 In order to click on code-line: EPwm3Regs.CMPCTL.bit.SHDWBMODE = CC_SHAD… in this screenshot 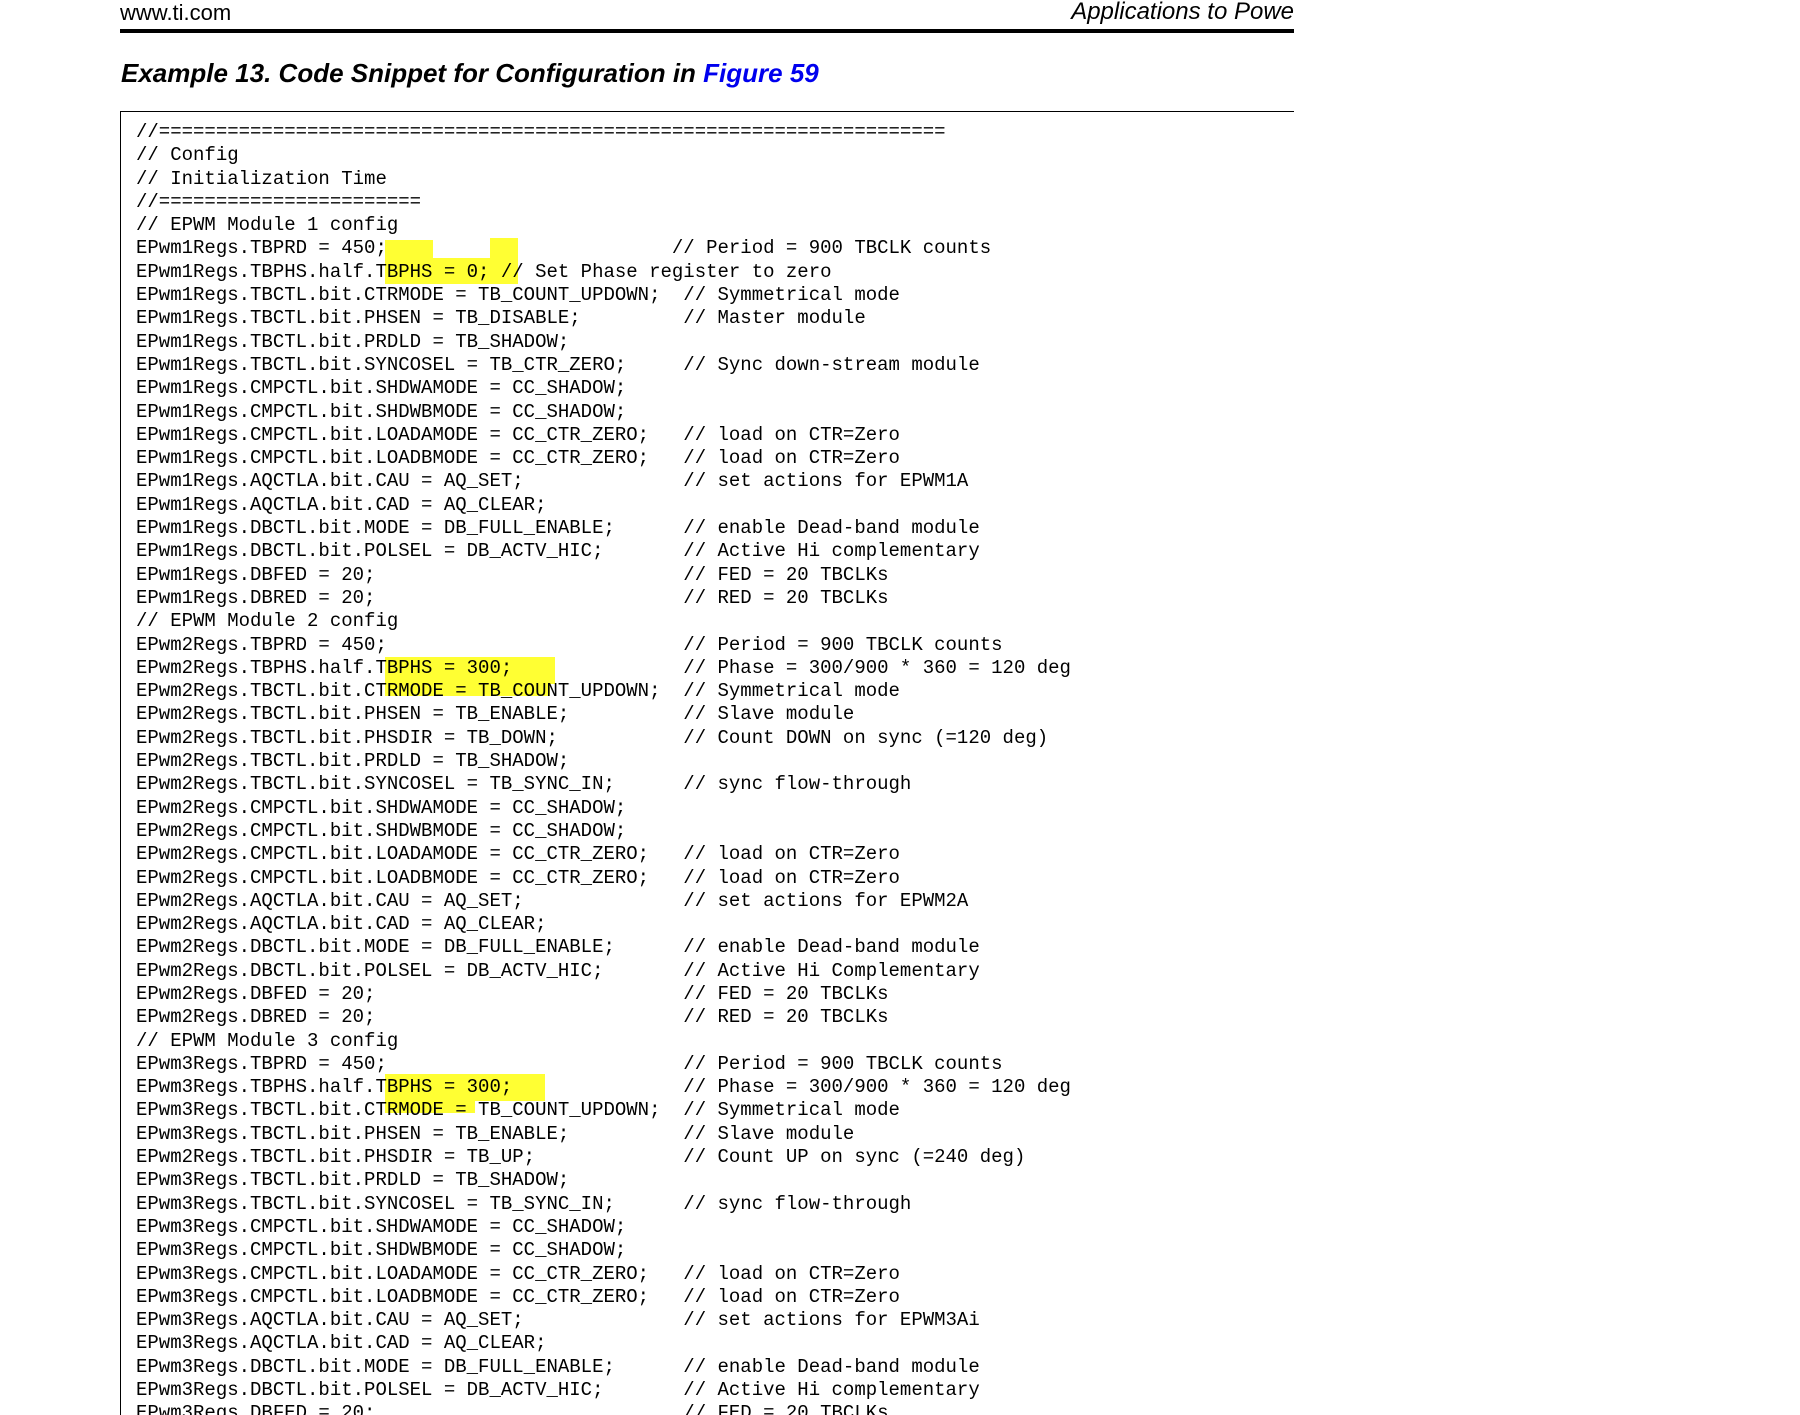, I will do `click(381, 1250)`.